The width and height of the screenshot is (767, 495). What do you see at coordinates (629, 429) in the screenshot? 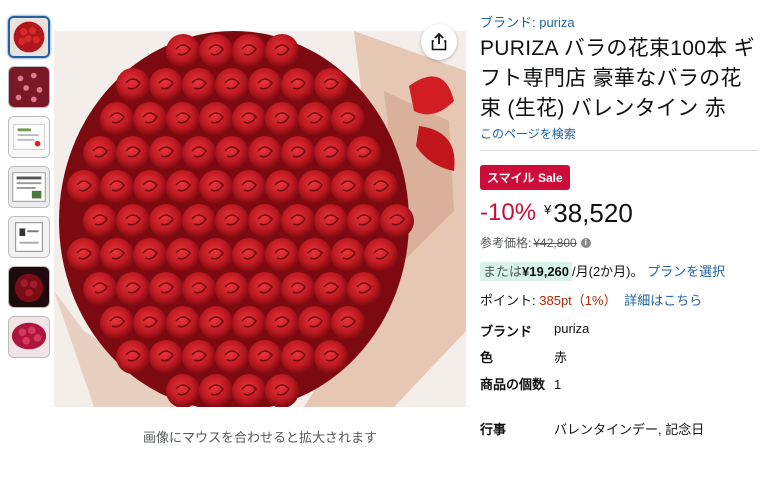
I see `spec-value: バレンタインデー, 記念日` at bounding box center [629, 429].